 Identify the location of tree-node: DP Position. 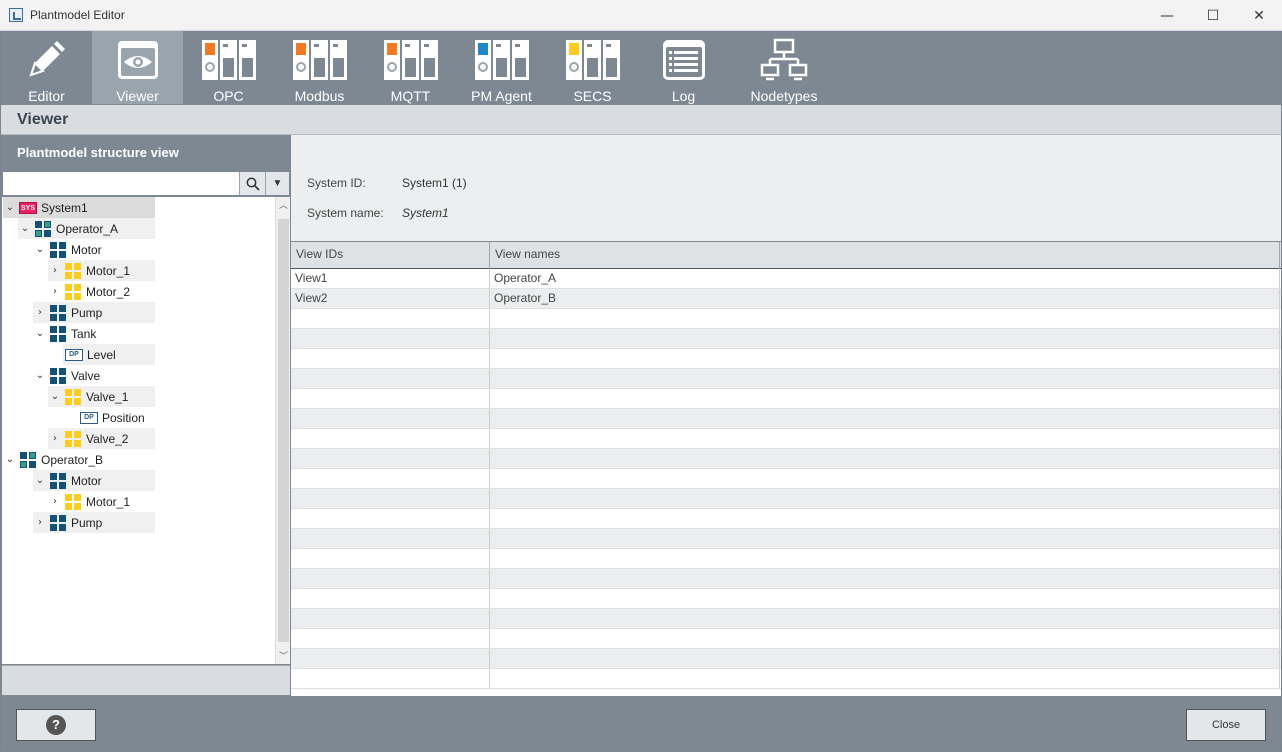
(116, 417).